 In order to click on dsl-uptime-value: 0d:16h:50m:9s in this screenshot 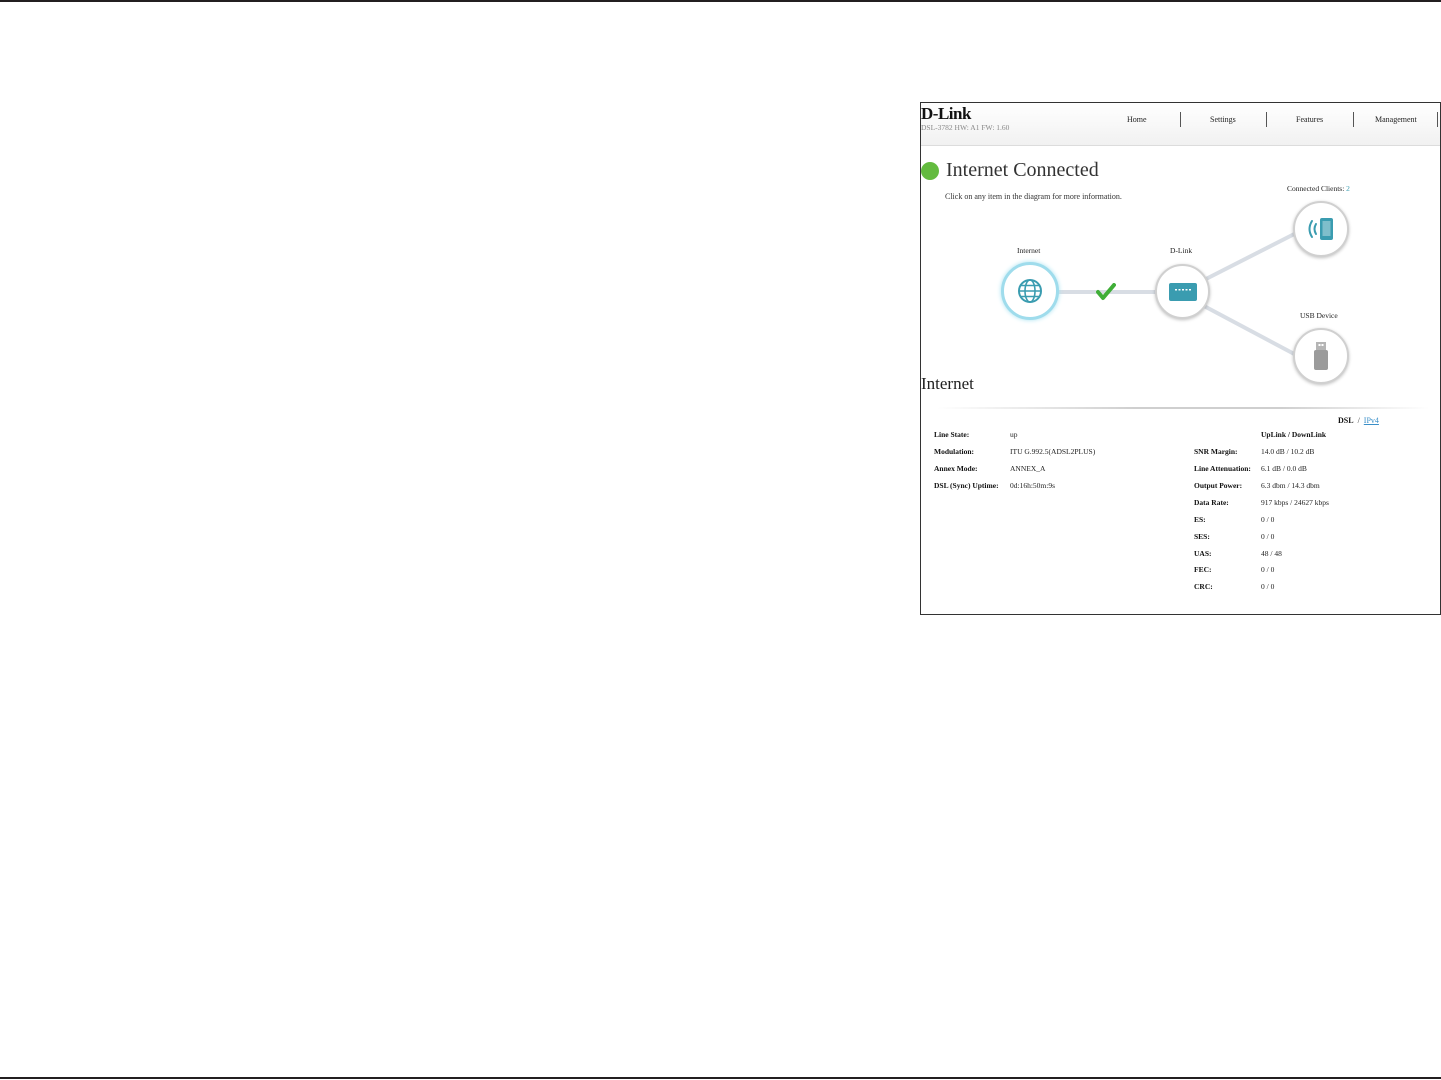, I will do `click(1033, 485)`.